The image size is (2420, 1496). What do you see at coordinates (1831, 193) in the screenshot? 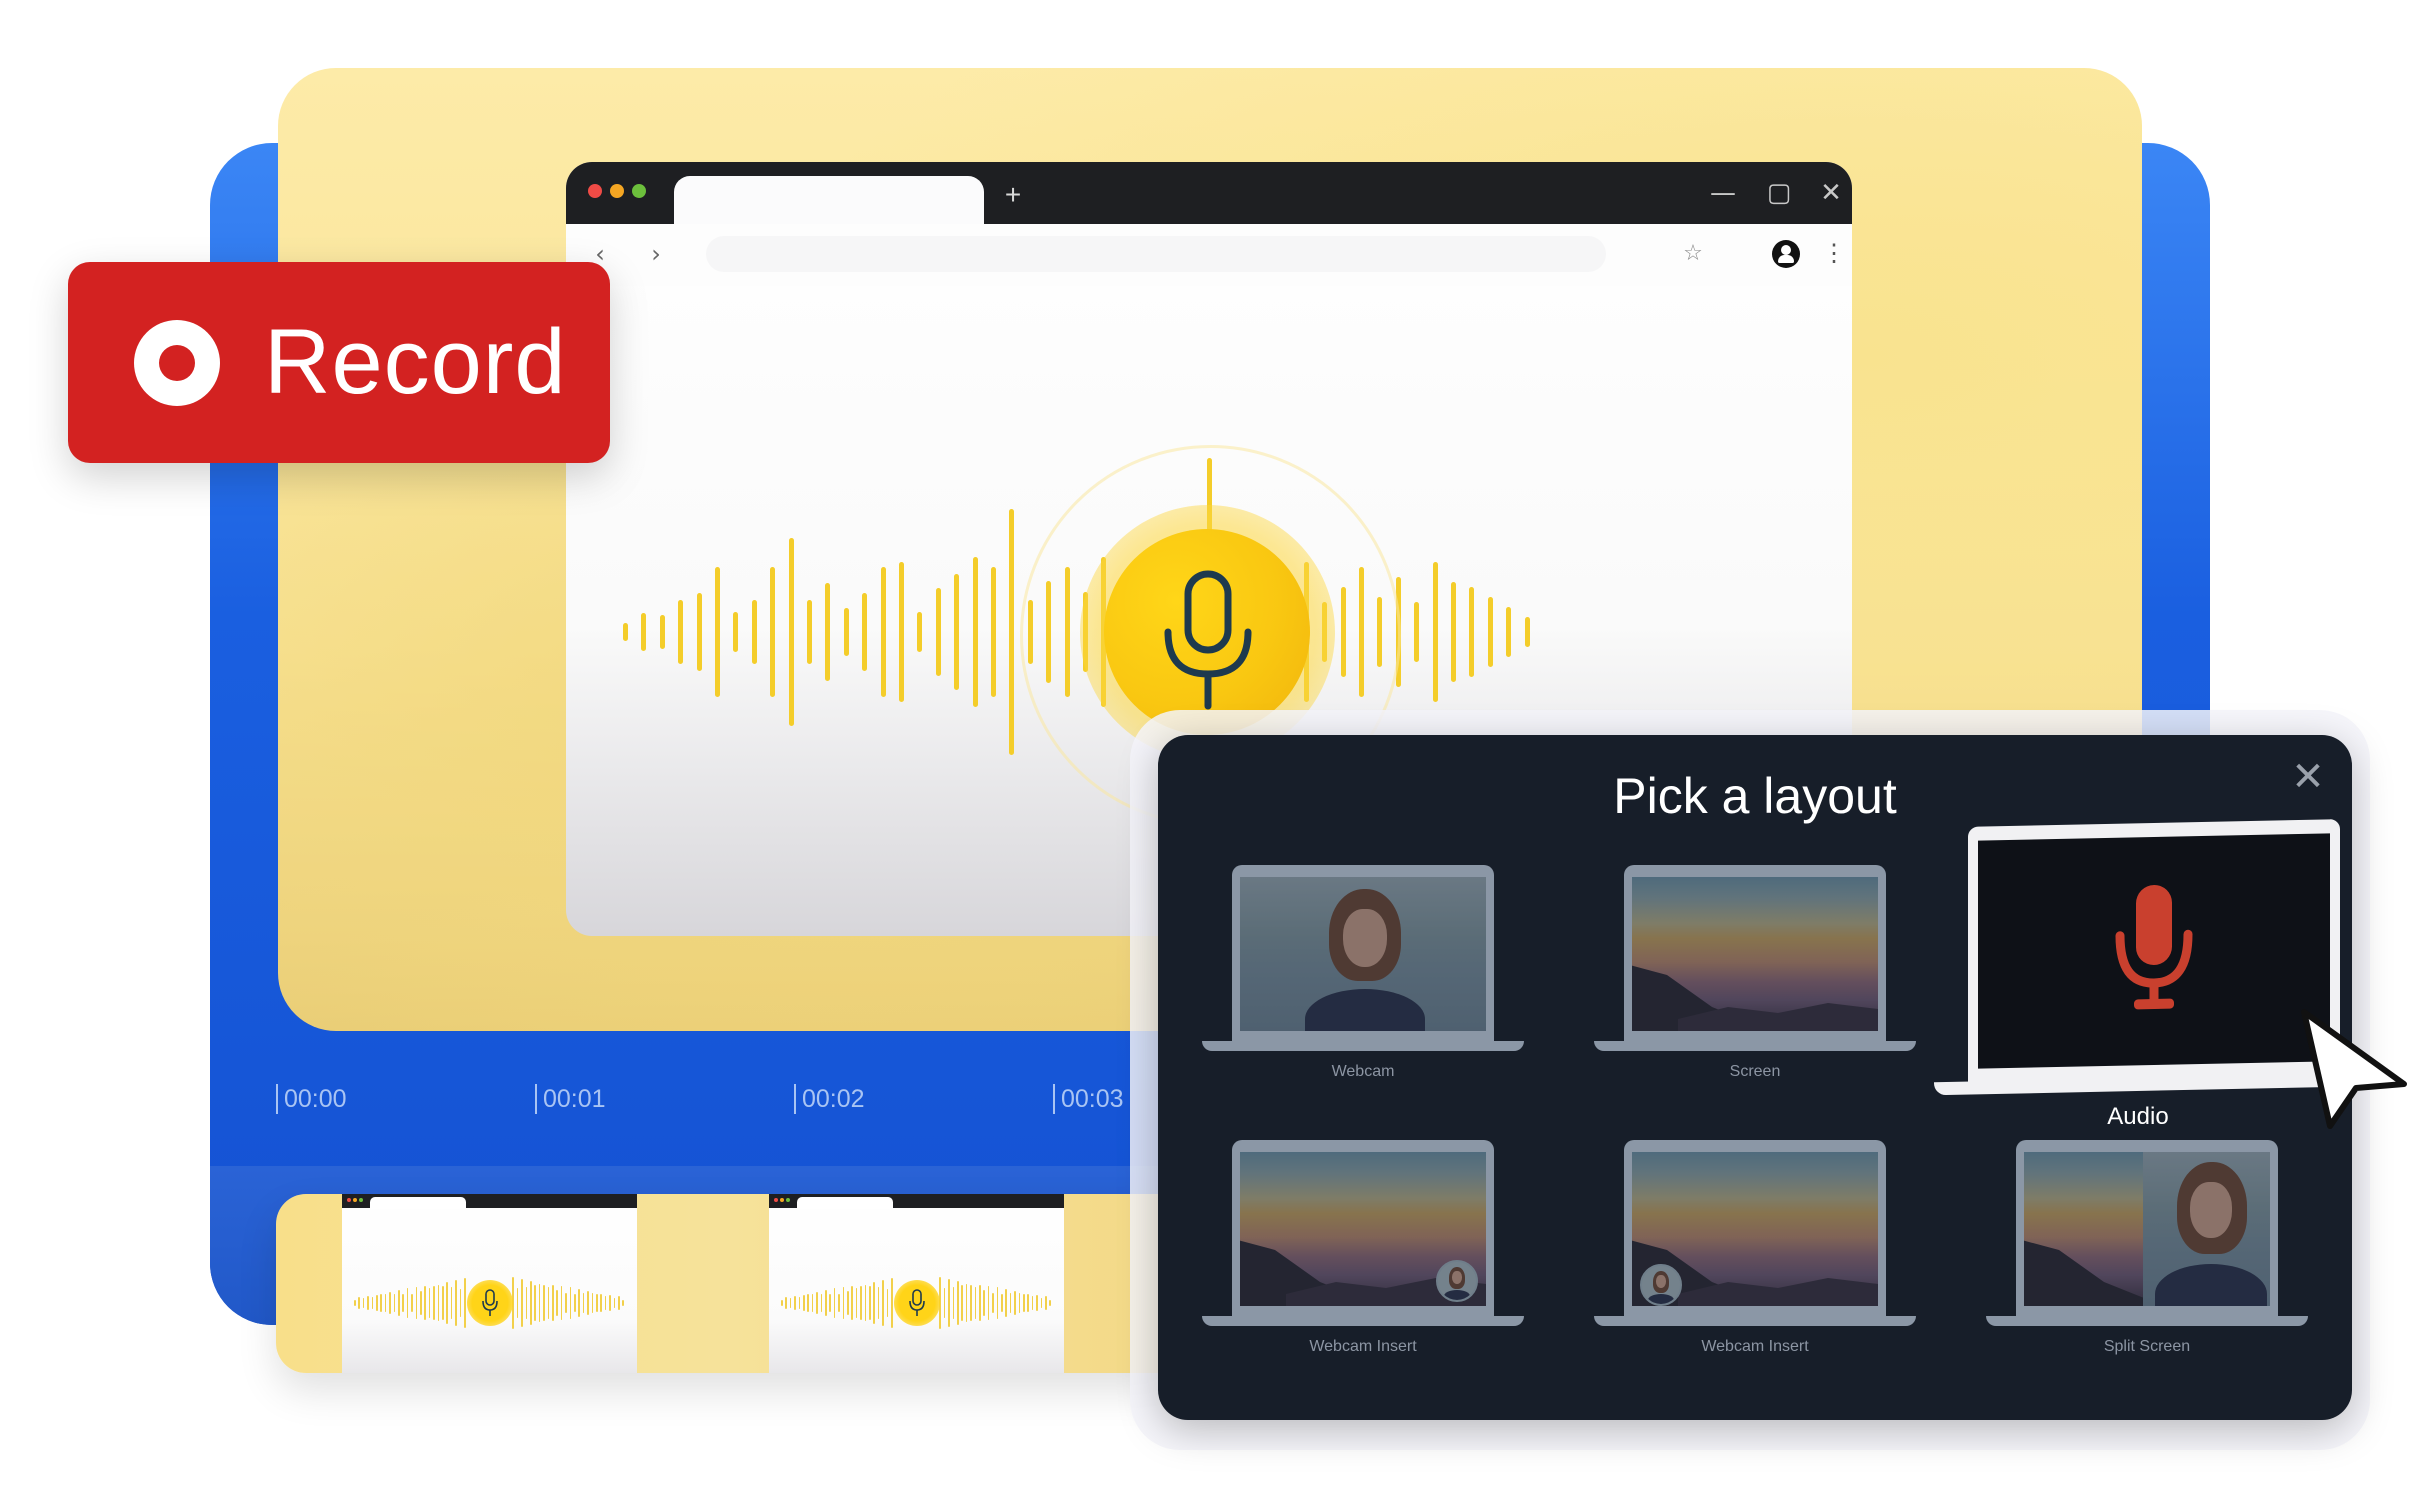
I see `close-window-icon: ✕` at bounding box center [1831, 193].